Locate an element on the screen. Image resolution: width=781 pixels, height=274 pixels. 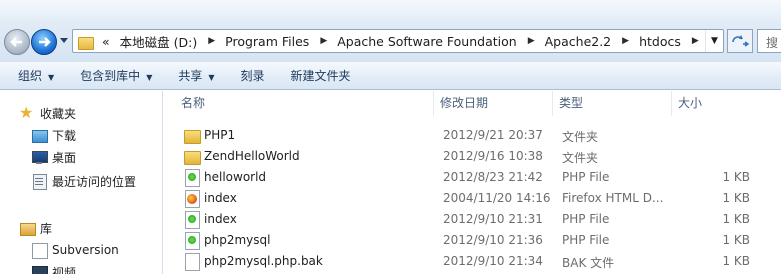
file-row: helloworld 2012/8/23 21:42 PHP File 1 KB is located at coordinates (472, 176).